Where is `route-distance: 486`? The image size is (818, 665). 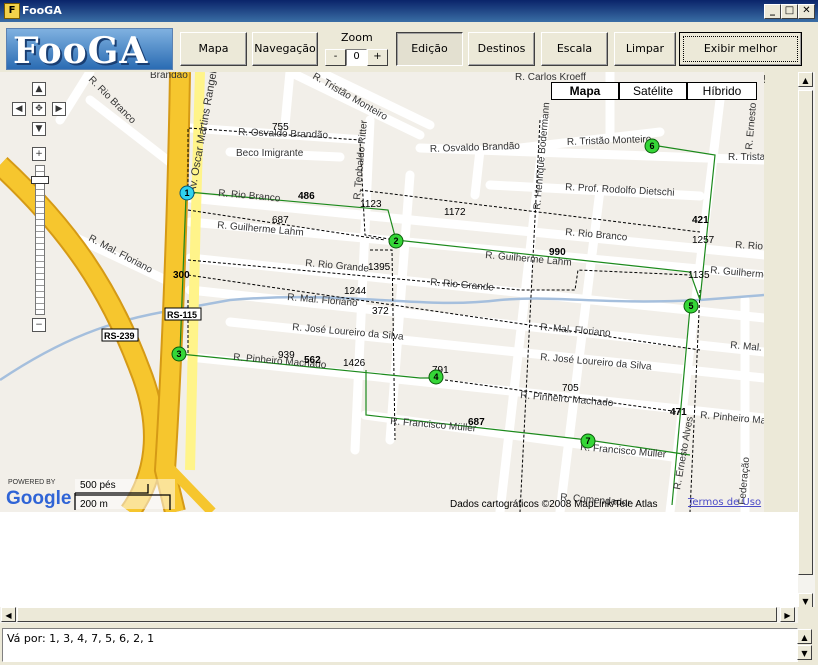 route-distance: 486 is located at coordinates (306, 196).